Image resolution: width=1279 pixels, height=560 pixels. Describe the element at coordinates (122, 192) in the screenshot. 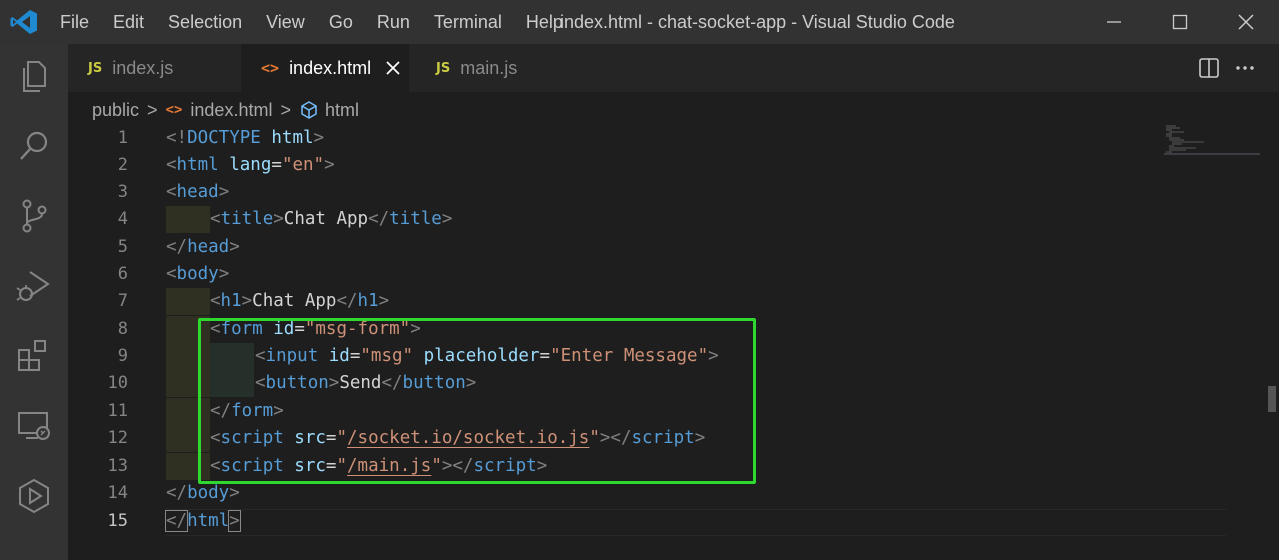

I see `line-number: 3` at that location.